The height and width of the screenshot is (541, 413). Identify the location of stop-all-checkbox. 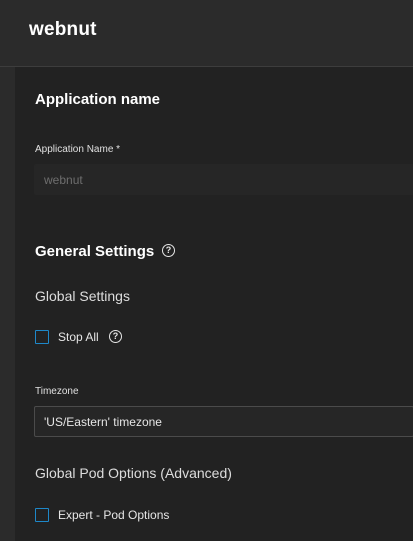
(42, 337).